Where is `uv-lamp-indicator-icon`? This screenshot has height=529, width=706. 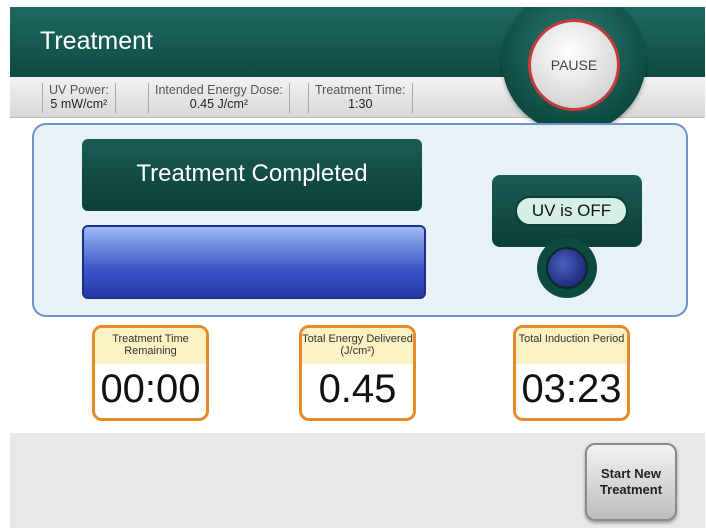
uv-lamp-indicator-icon is located at coordinates (567, 268).